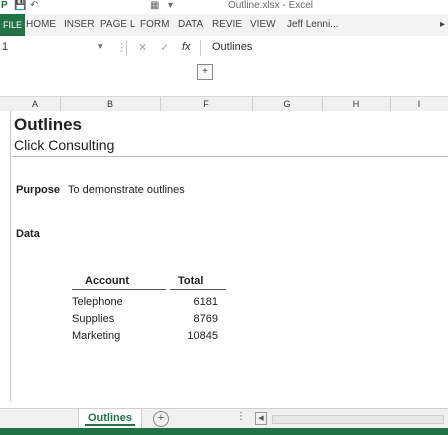 The image size is (448, 435). Describe the element at coordinates (20, 5) in the screenshot. I see `save-icon: 💾` at that location.